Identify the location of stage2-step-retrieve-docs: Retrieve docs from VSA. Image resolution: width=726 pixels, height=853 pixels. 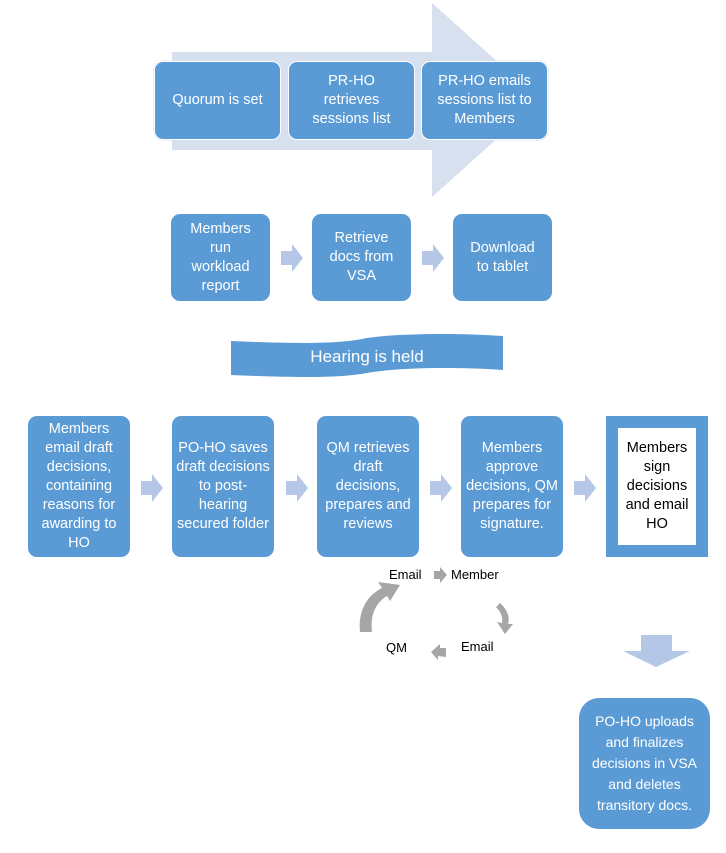
(361, 257).